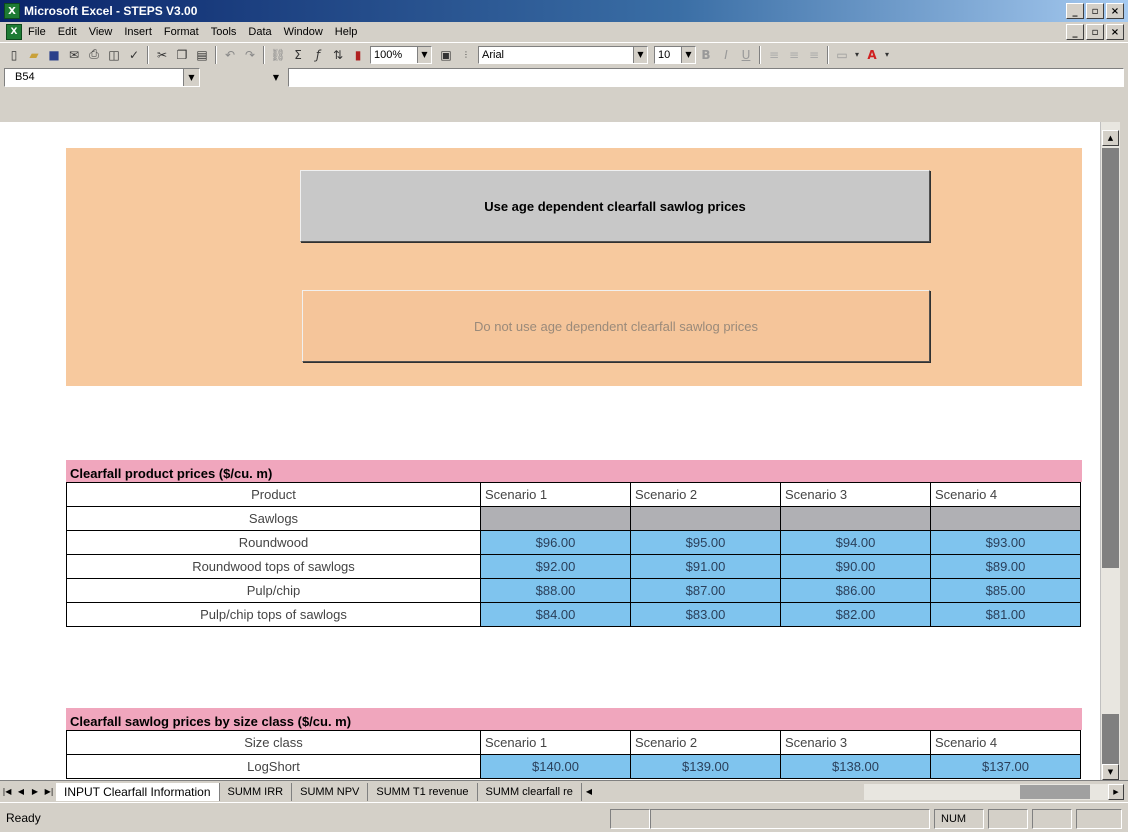 The width and height of the screenshot is (1128, 832). What do you see at coordinates (12, 11) in the screenshot?
I see `excel-app-icon: X` at bounding box center [12, 11].